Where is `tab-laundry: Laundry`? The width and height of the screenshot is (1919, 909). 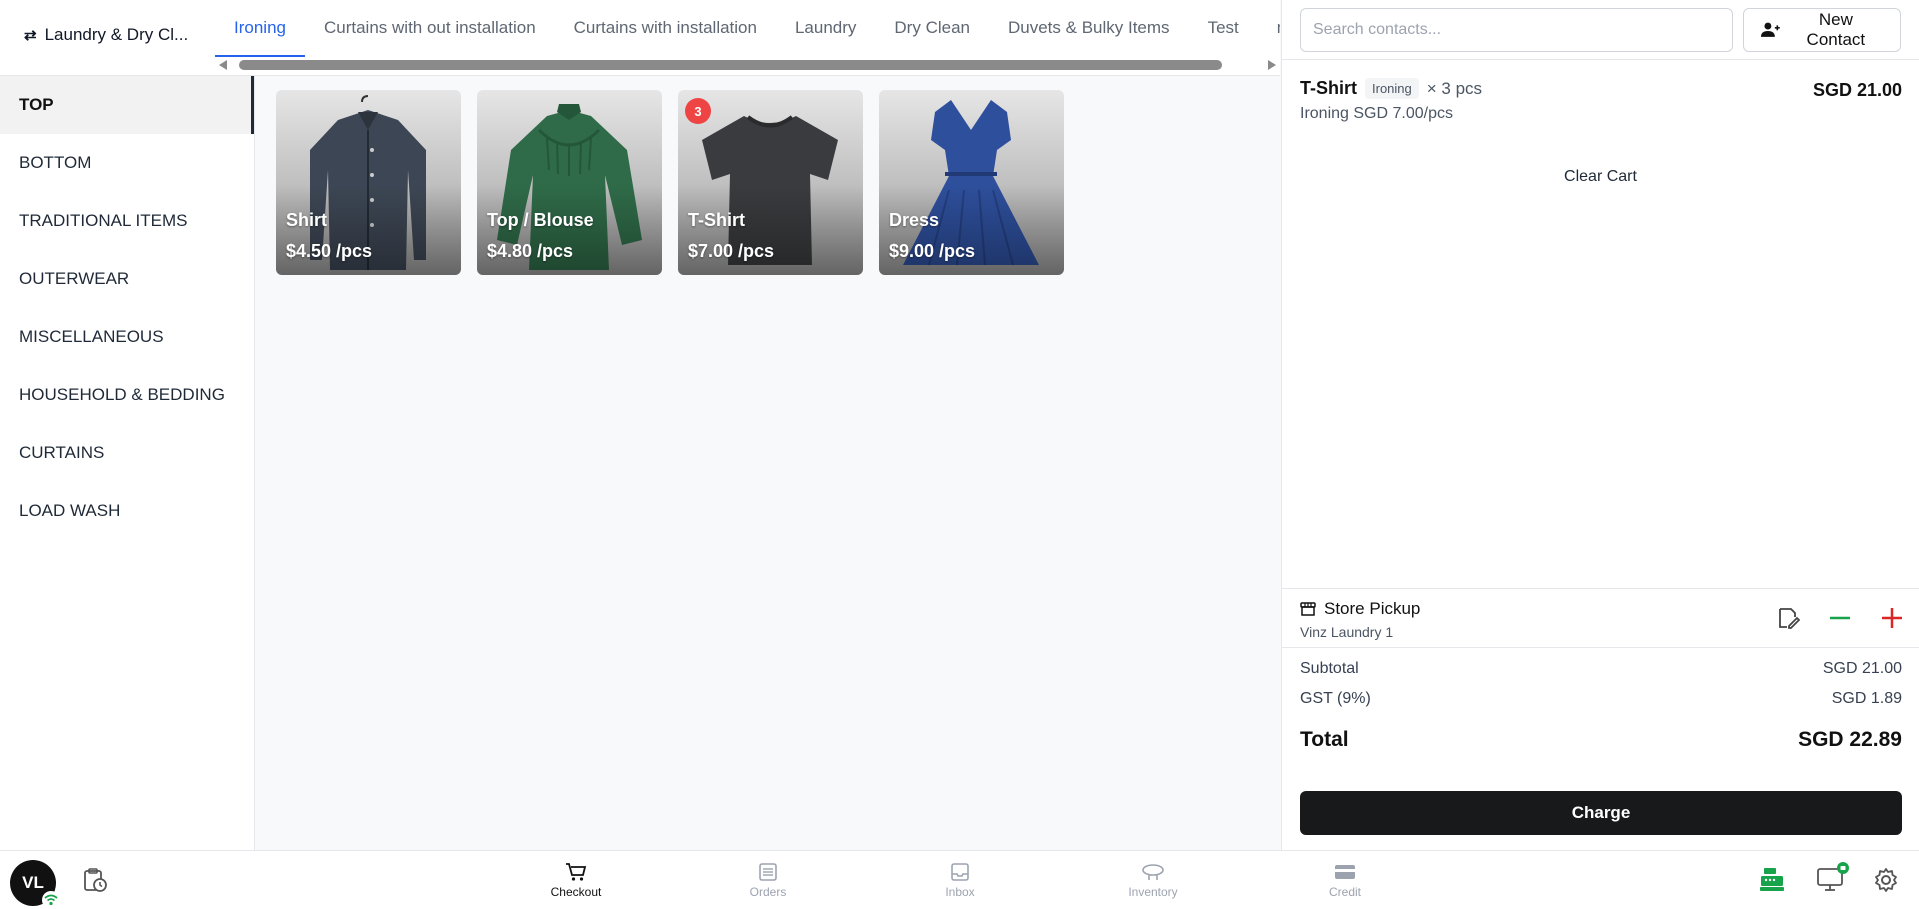
tab-laundry: Laundry is located at coordinates (825, 28).